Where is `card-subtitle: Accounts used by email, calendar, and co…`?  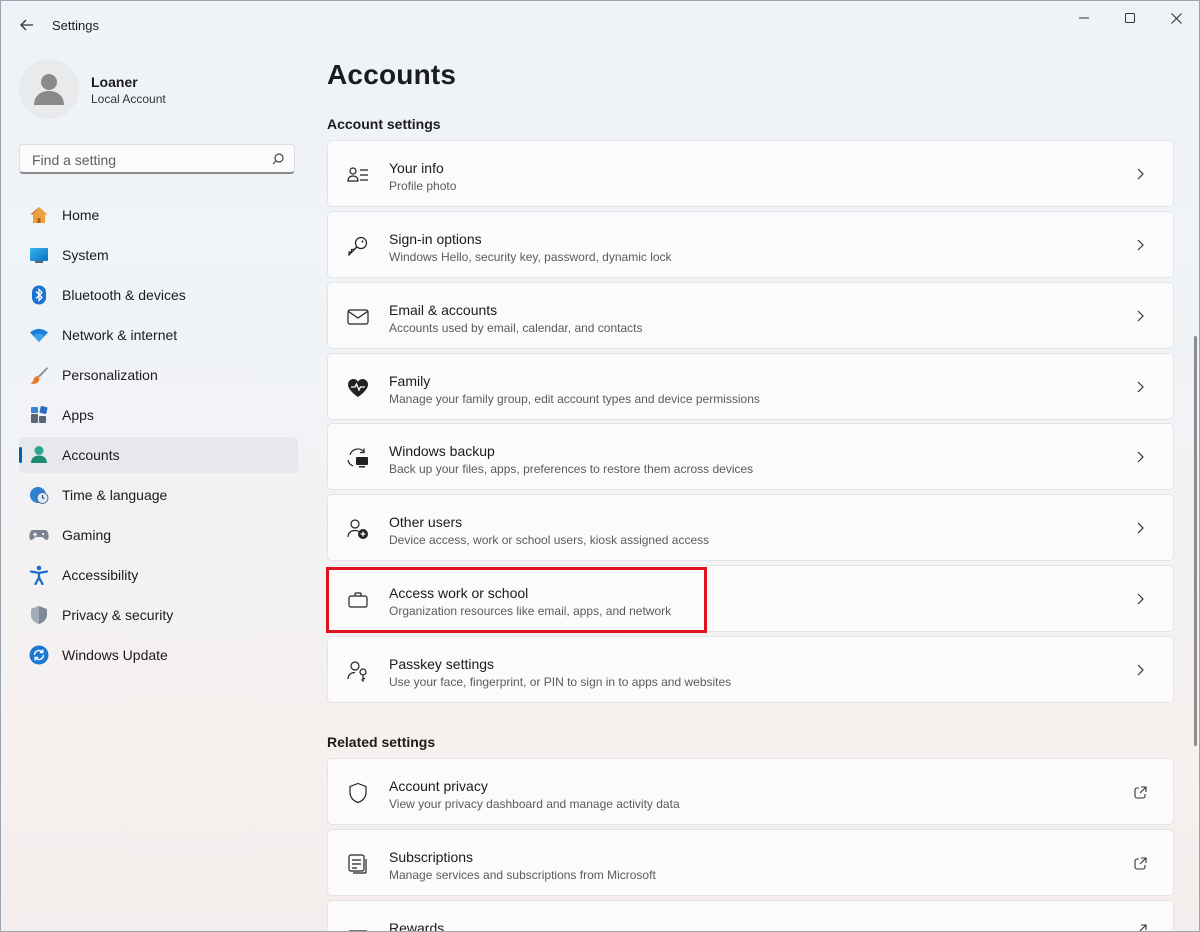
card-subtitle: Accounts used by email, calendar, and co… is located at coordinates (516, 328).